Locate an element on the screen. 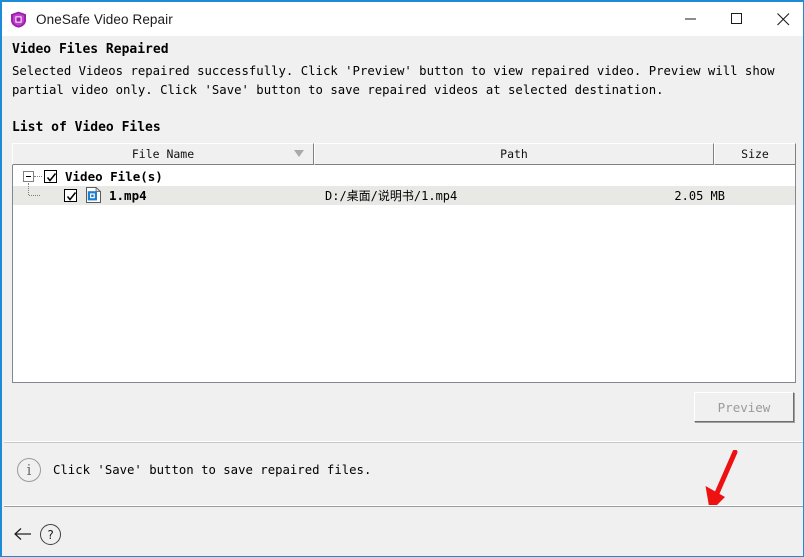 The width and height of the screenshot is (804, 557). back-arrow-icon is located at coordinates (23, 534).